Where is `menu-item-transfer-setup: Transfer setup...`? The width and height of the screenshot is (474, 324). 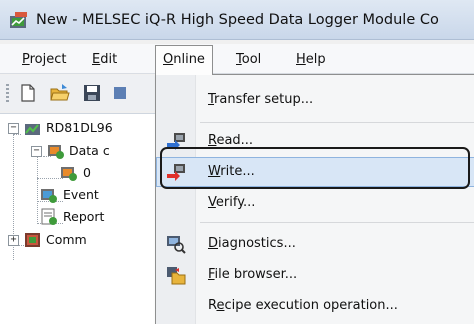 menu-item-transfer-setup: Transfer setup... is located at coordinates (315, 100).